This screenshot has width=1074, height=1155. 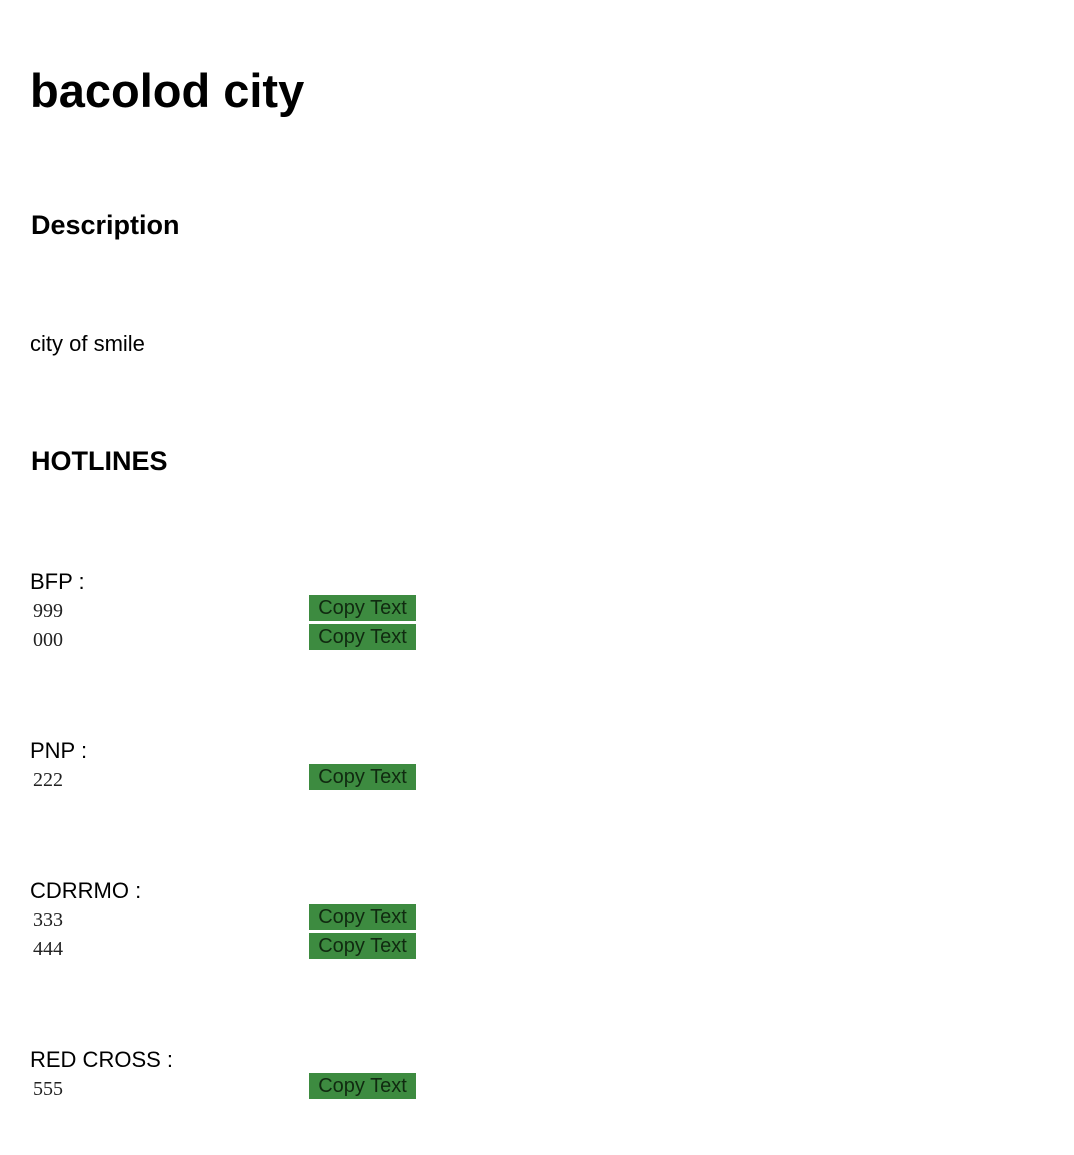 I want to click on hotline-group-cdrrmo: CDRRMO : 333 Copy Text 444 Copy Text, so click(x=240, y=919).